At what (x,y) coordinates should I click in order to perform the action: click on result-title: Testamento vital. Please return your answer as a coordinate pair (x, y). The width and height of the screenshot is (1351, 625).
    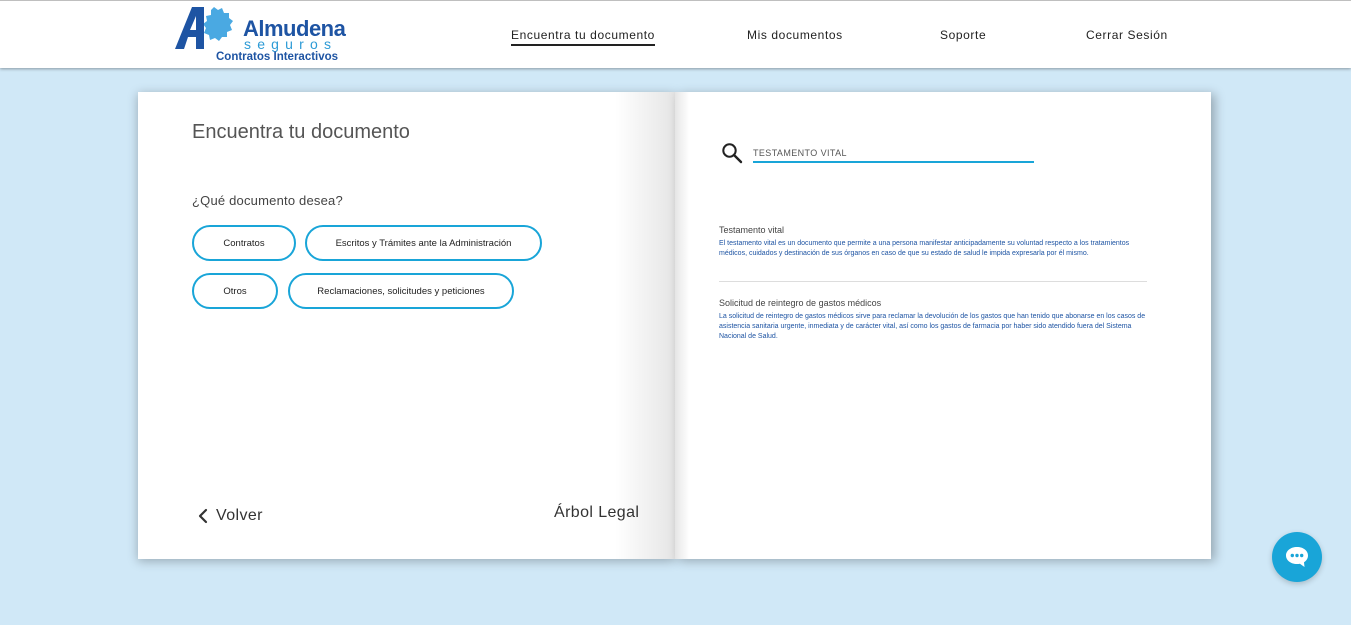
    Looking at the image, I should click on (752, 230).